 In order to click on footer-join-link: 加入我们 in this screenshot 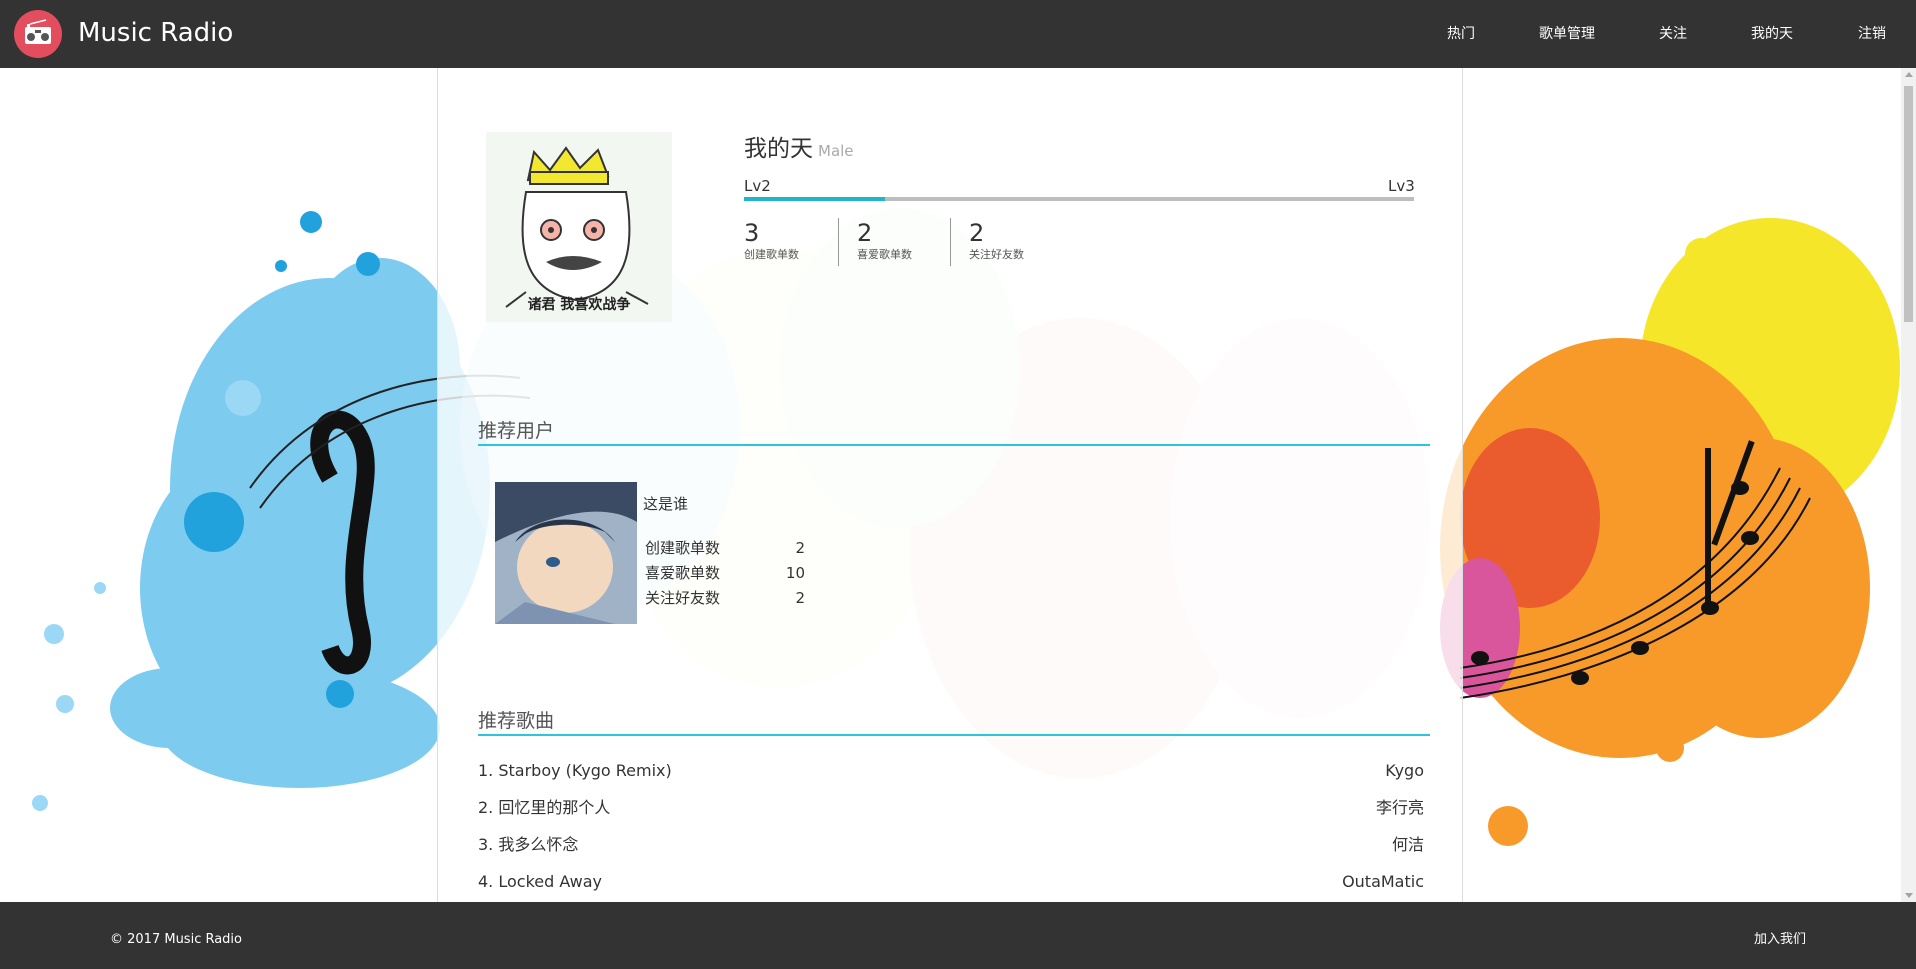, I will do `click(1780, 940)`.